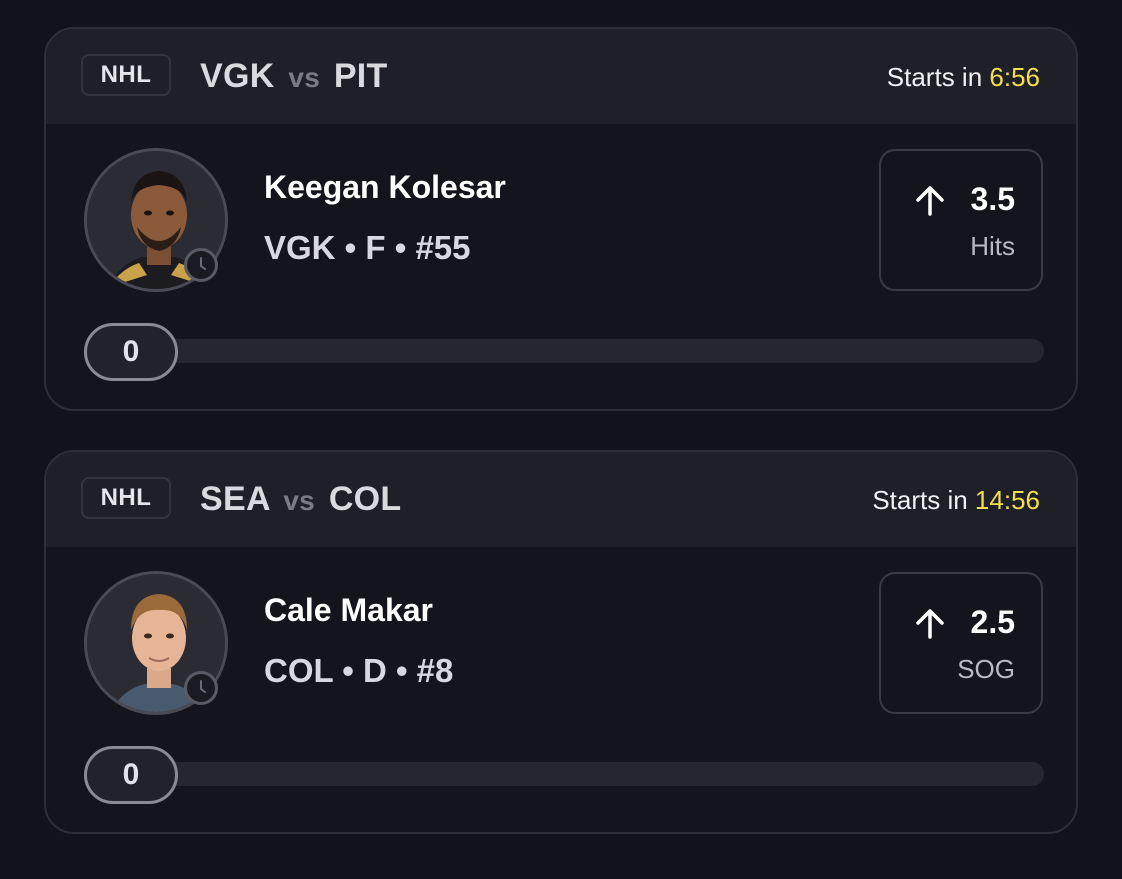  Describe the element at coordinates (1007, 500) in the screenshot. I see `starts-time: 14:56` at that location.